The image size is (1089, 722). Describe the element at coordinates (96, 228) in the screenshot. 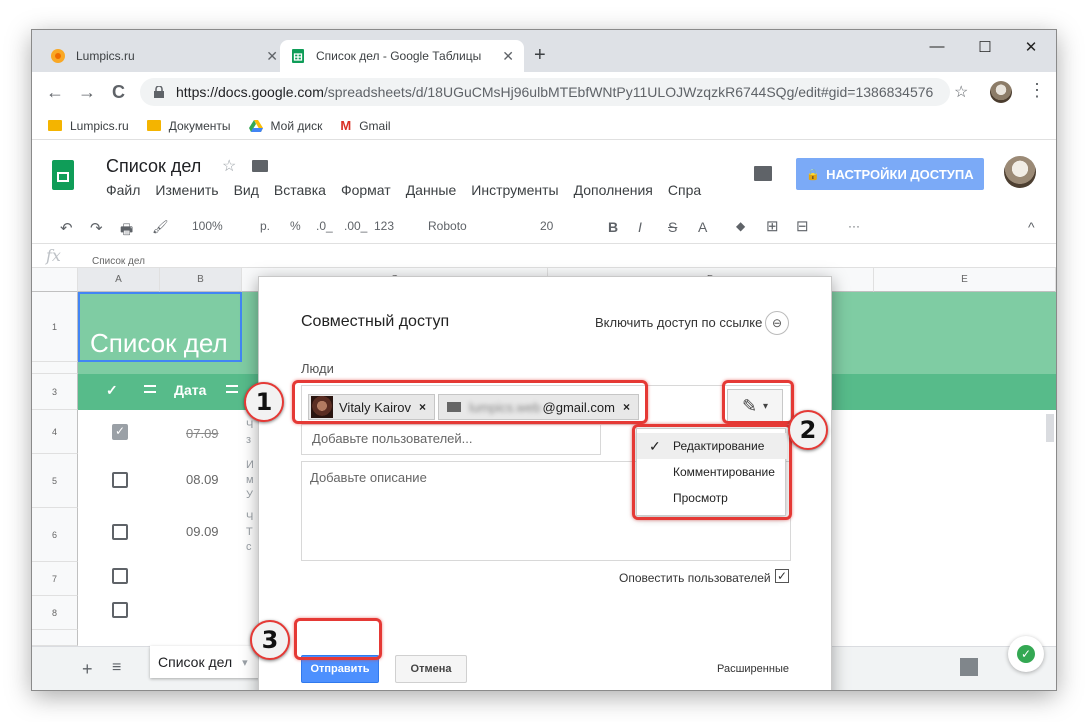

I see `redo-icon: ↷` at that location.